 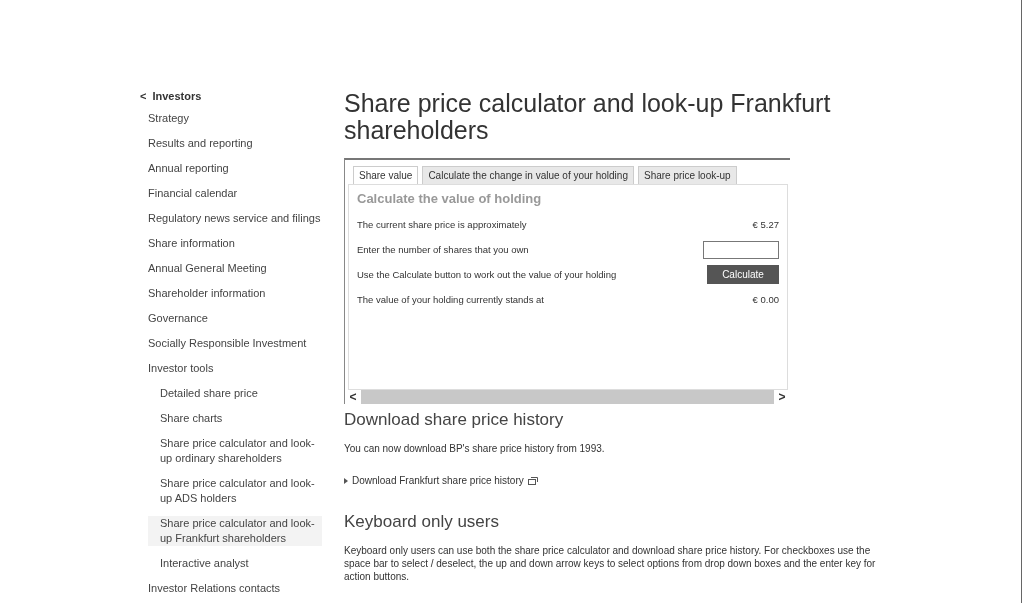 What do you see at coordinates (239, 218) in the screenshot?
I see `sidebar-item: Regulatory news service and filings` at bounding box center [239, 218].